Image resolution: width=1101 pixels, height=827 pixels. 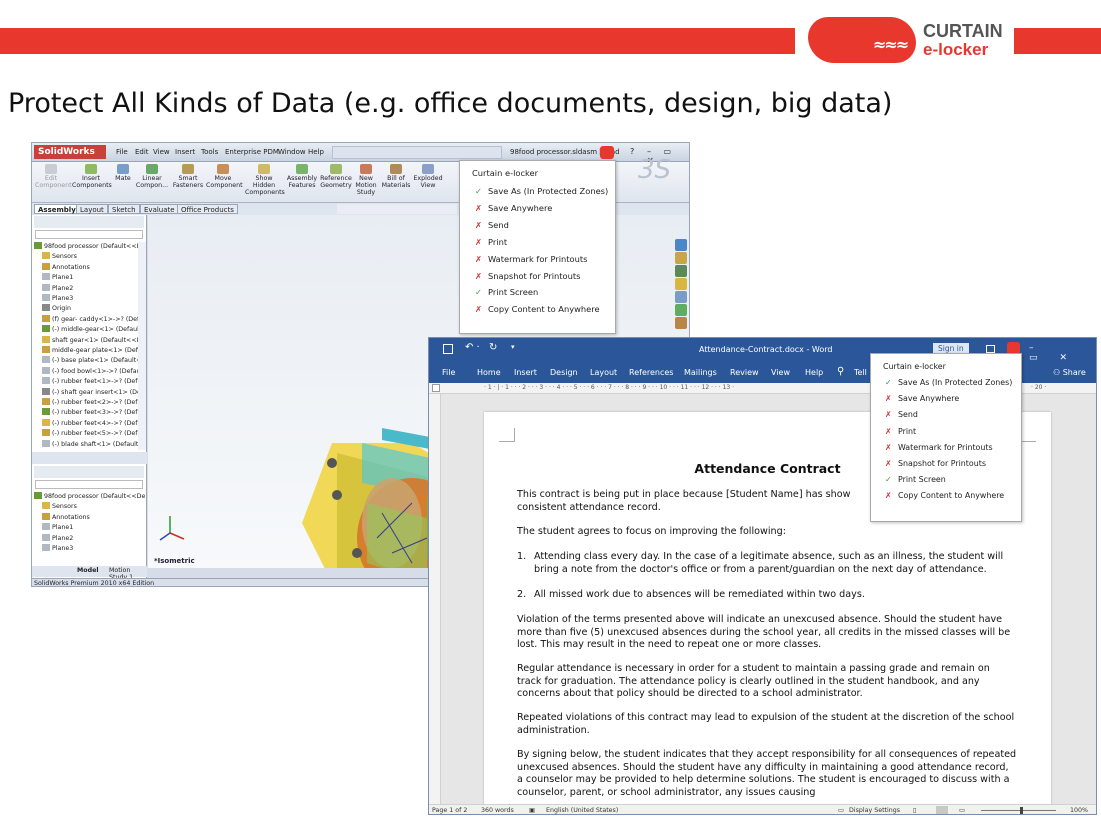 I want to click on tree-item: (-) food bowl<1>->? (Defau, so click(x=88, y=371).